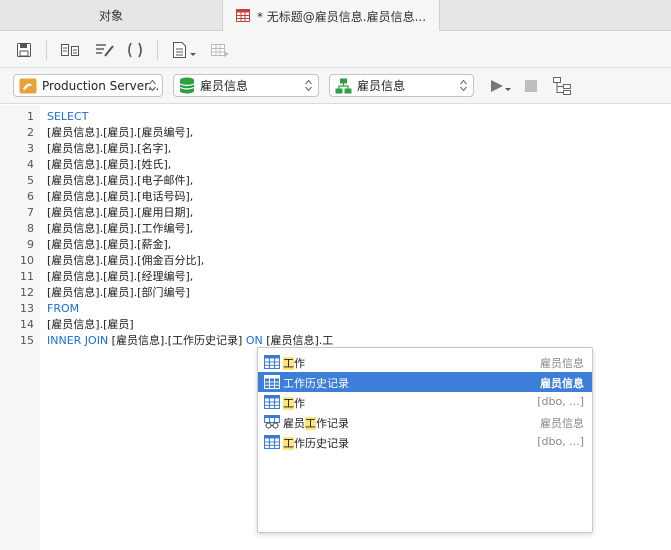  Describe the element at coordinates (224, 86) in the screenshot. I see `database-select-label: 雇员信息` at that location.